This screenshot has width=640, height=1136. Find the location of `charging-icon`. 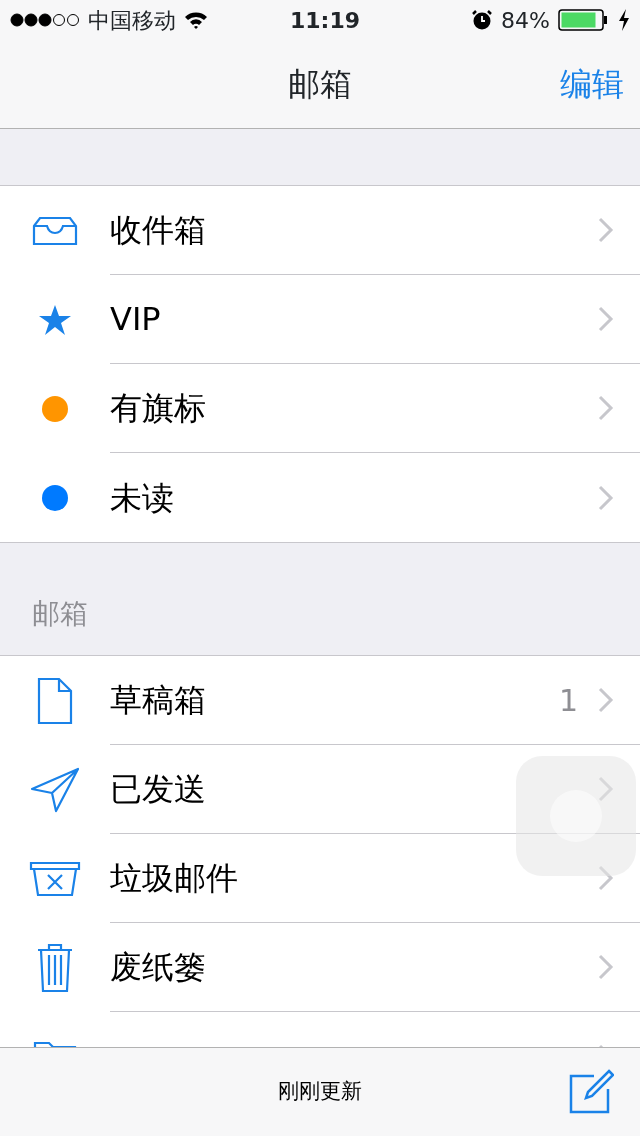

charging-icon is located at coordinates (624, 20).